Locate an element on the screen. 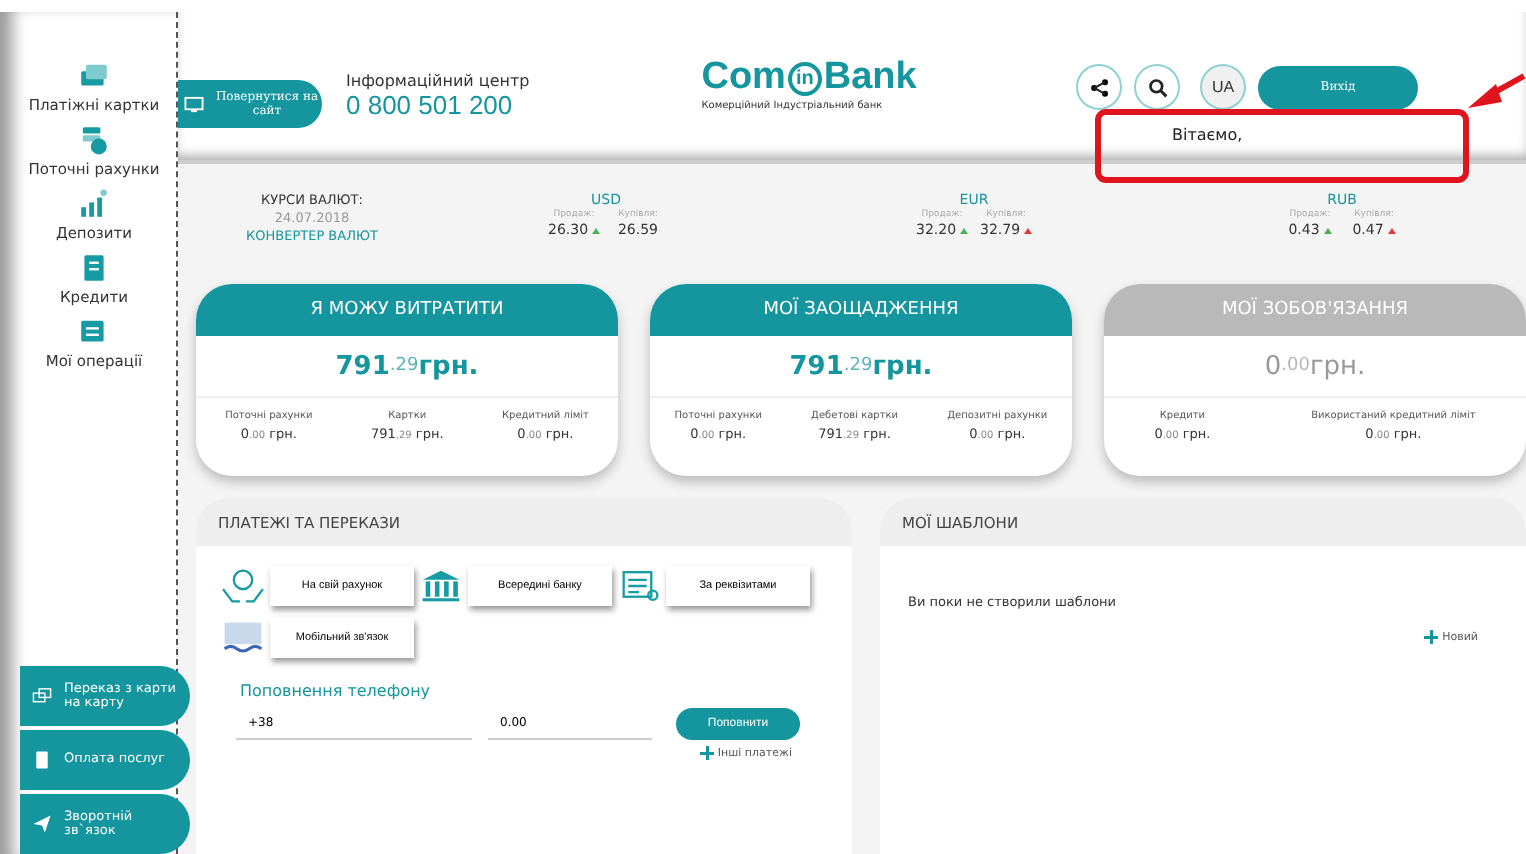  coins-icon is located at coordinates (94, 140).